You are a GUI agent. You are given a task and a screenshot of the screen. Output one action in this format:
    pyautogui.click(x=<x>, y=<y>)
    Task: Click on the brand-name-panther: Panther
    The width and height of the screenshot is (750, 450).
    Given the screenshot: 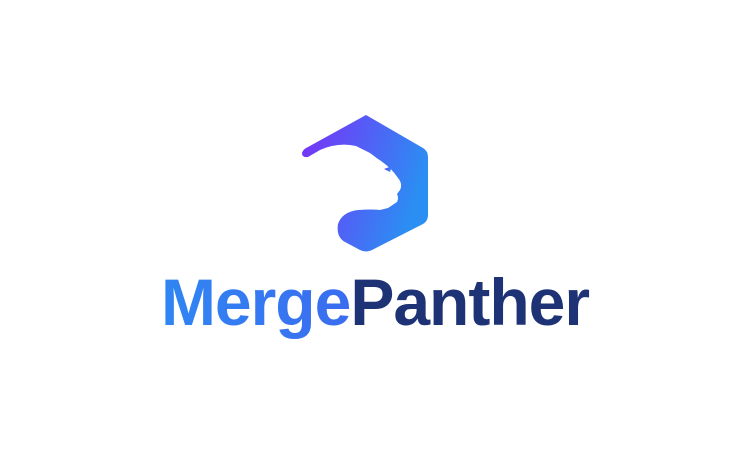 What is the action you would take?
    pyautogui.click(x=470, y=302)
    